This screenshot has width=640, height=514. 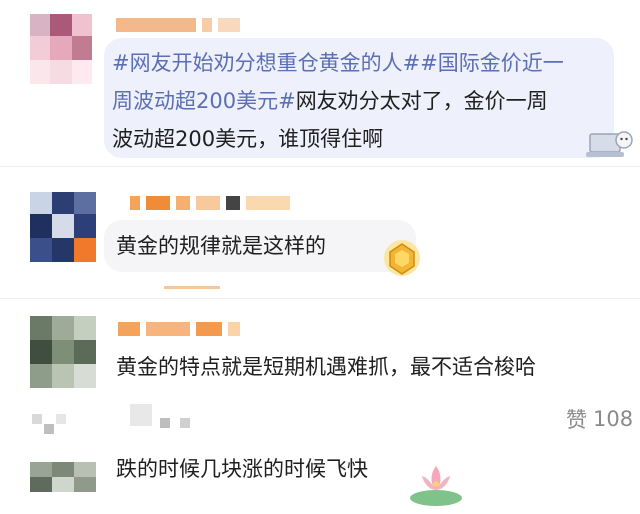 What do you see at coordinates (609, 144) in the screenshot?
I see `laptop-sticker-icon` at bounding box center [609, 144].